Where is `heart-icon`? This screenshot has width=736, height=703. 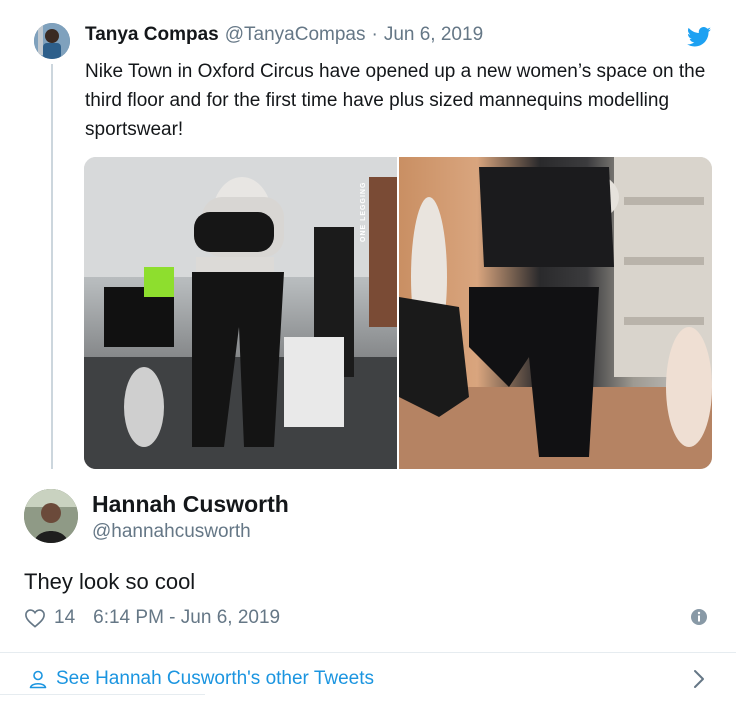 heart-icon is located at coordinates (35, 618).